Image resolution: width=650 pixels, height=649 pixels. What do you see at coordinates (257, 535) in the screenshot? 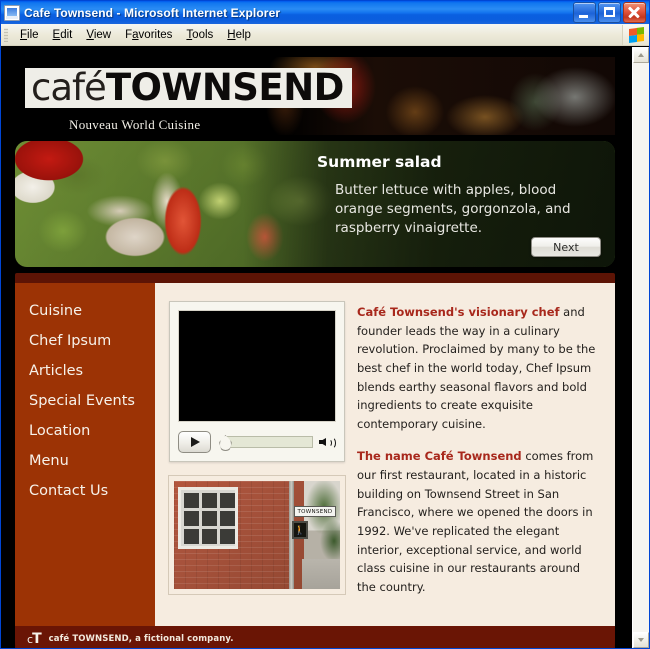
I see `street-photo: TOWNSEND 🚶` at bounding box center [257, 535].